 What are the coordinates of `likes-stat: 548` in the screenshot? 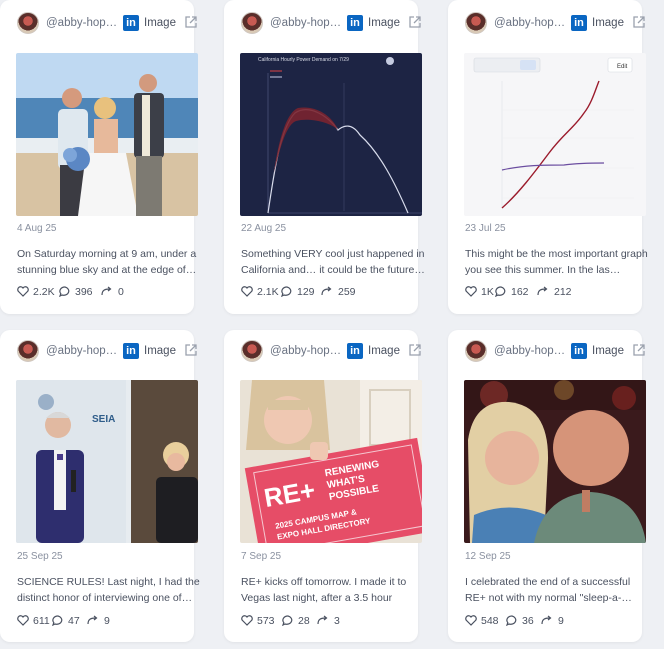 It's located at (482, 621).